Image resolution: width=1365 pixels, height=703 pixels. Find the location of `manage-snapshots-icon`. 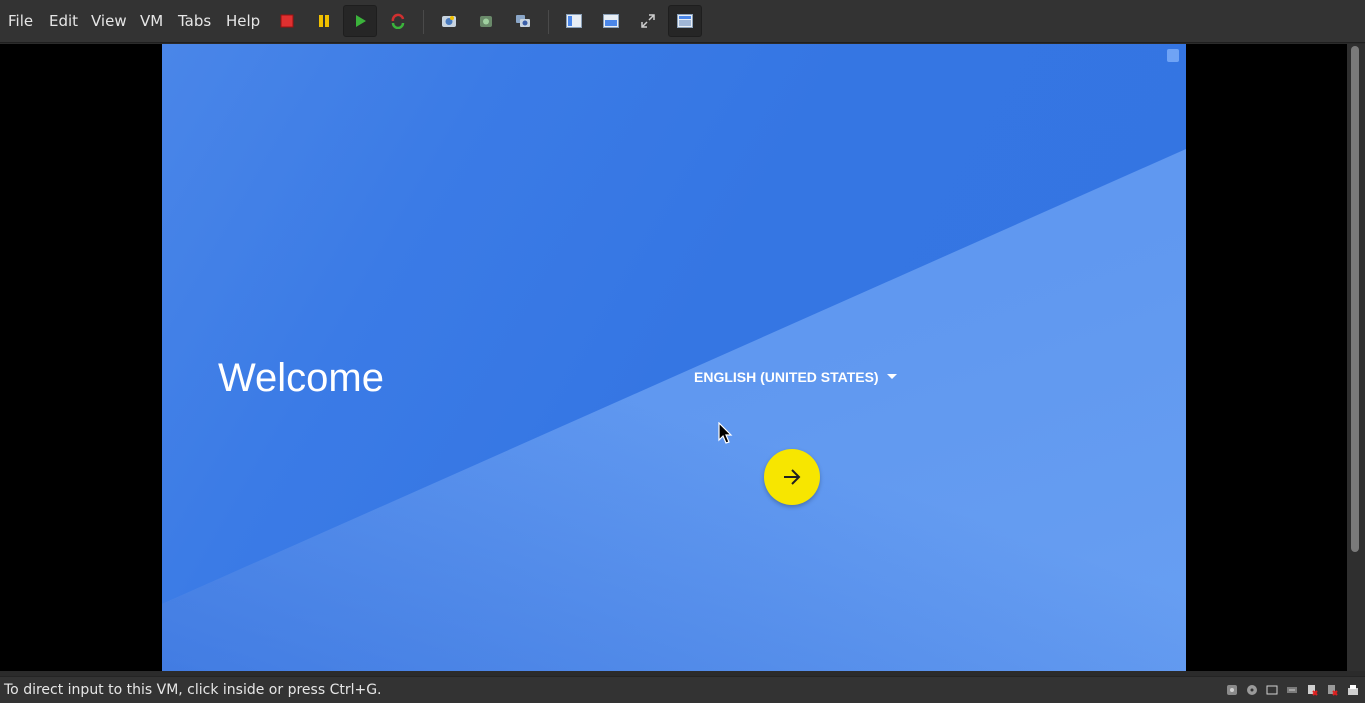

manage-snapshots-icon is located at coordinates (523, 21).